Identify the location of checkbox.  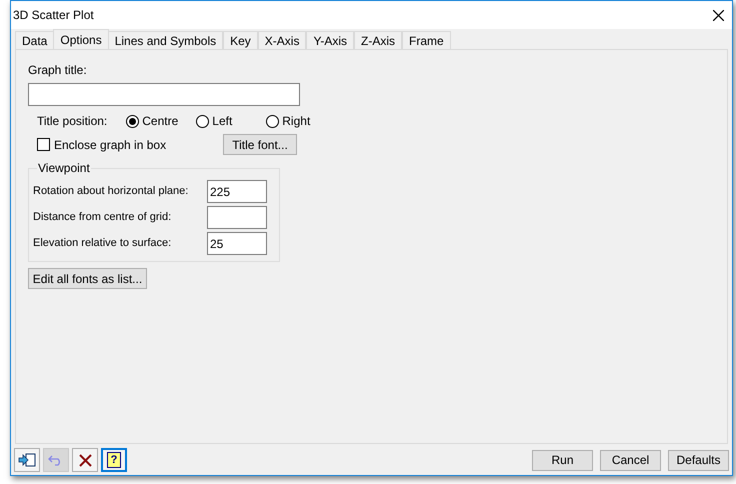
(43, 144).